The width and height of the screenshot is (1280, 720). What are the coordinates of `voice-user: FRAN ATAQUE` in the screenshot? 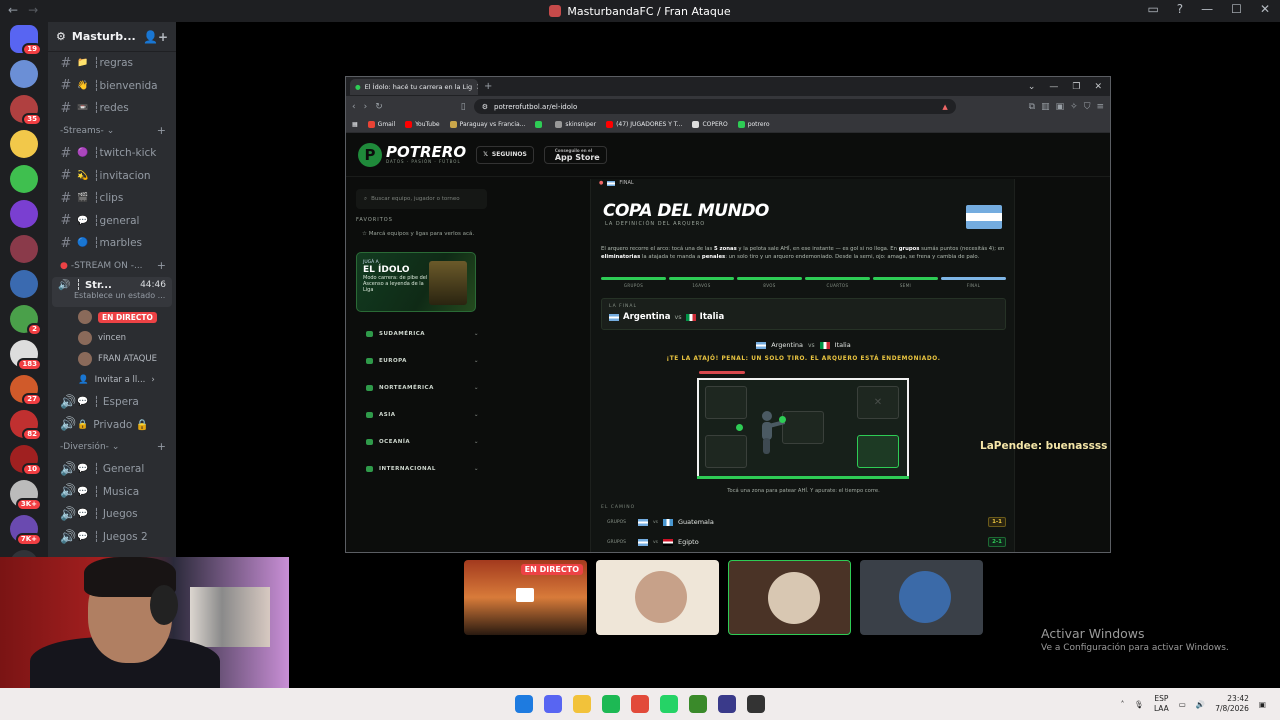 It's located at (112, 359).